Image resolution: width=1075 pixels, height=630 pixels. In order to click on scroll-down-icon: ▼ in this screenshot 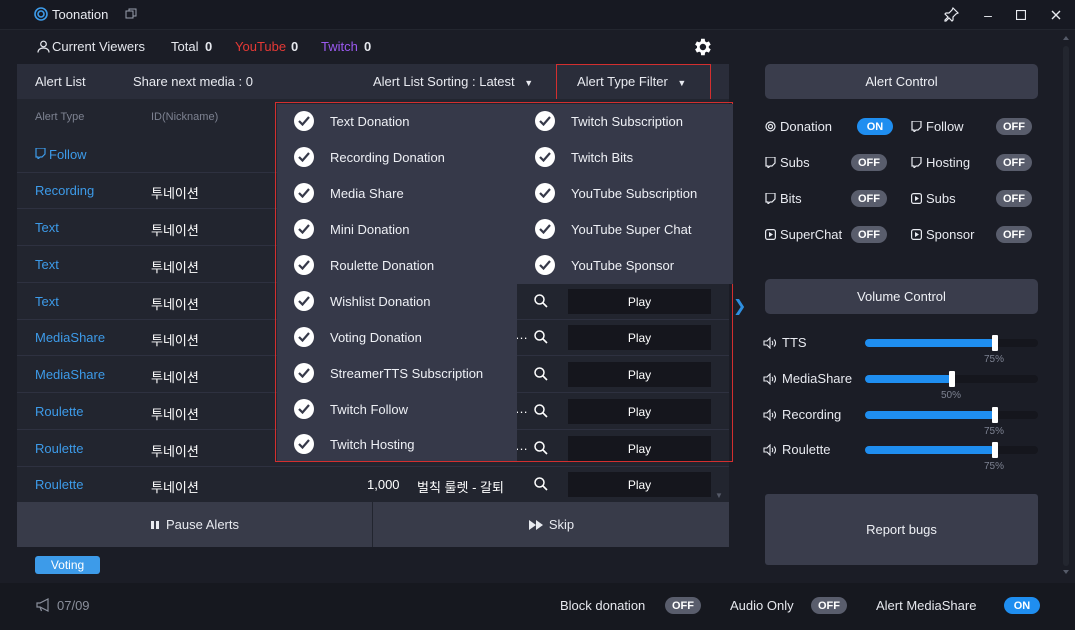, I will do `click(719, 495)`.